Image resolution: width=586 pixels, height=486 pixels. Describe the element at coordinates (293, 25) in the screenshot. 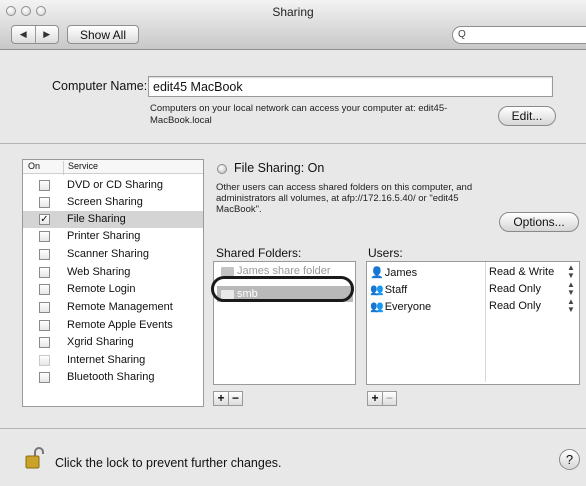

I see `title-bar: Sharing ◀ ▶ Show All Q` at that location.